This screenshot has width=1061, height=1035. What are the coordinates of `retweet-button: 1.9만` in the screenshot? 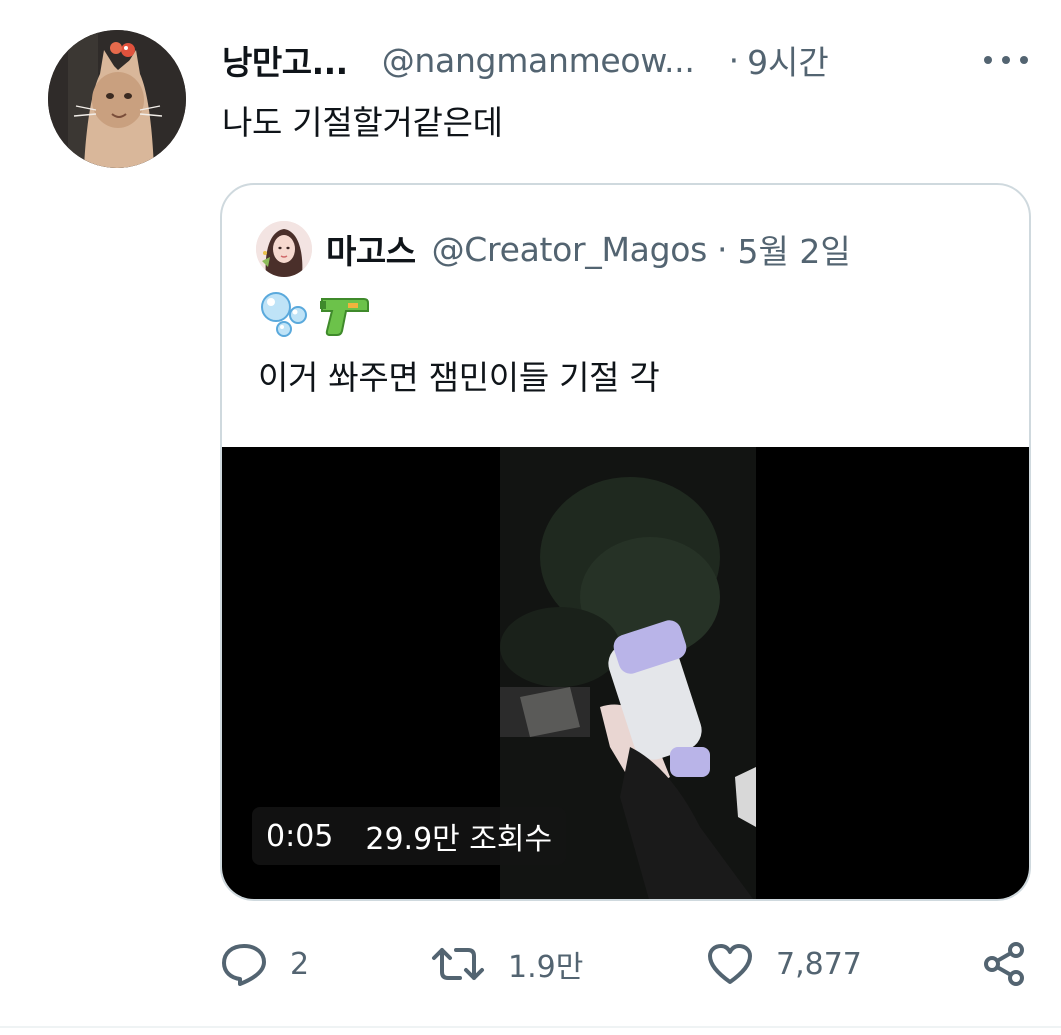 It's located at (506, 964).